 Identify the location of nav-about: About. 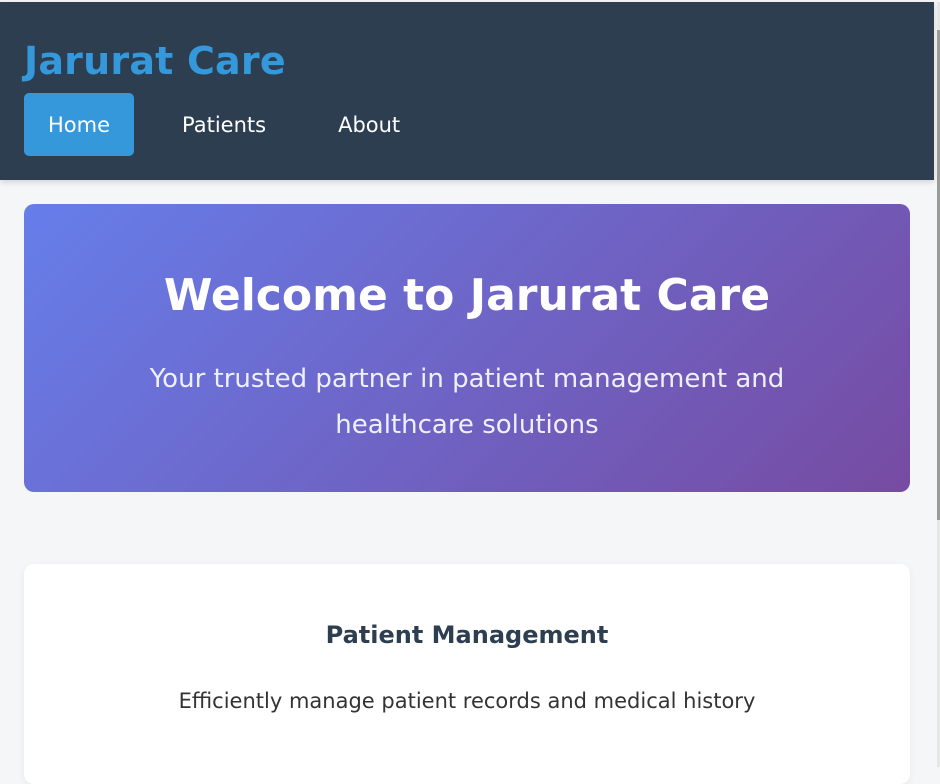
(369, 124).